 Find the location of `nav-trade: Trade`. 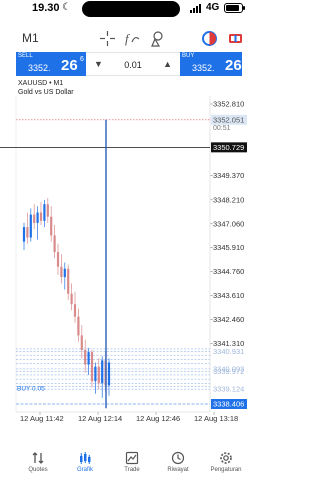

nav-trade: Trade is located at coordinates (132, 462).